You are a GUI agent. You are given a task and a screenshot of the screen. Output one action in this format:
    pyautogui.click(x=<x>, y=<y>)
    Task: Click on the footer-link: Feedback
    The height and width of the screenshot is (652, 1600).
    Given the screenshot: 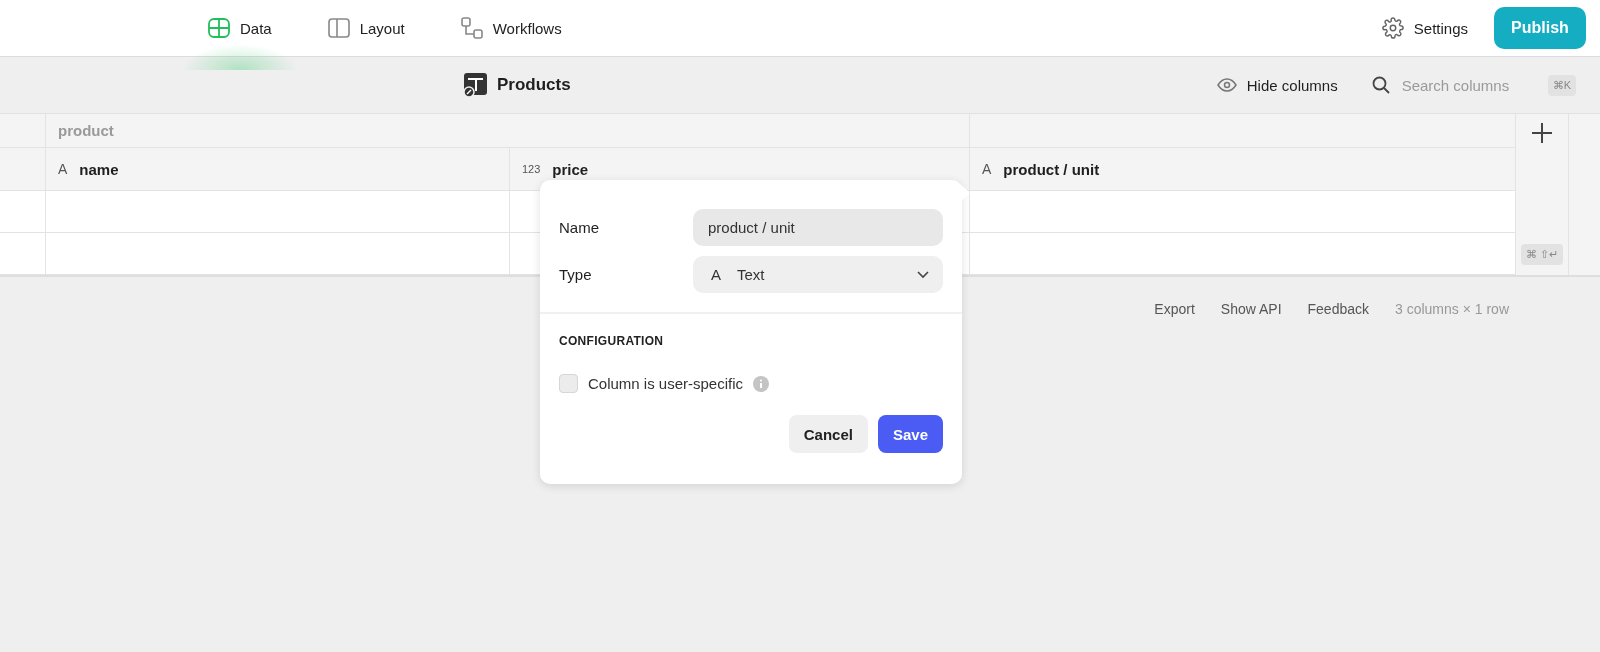 What is the action you would take?
    pyautogui.click(x=1338, y=309)
    